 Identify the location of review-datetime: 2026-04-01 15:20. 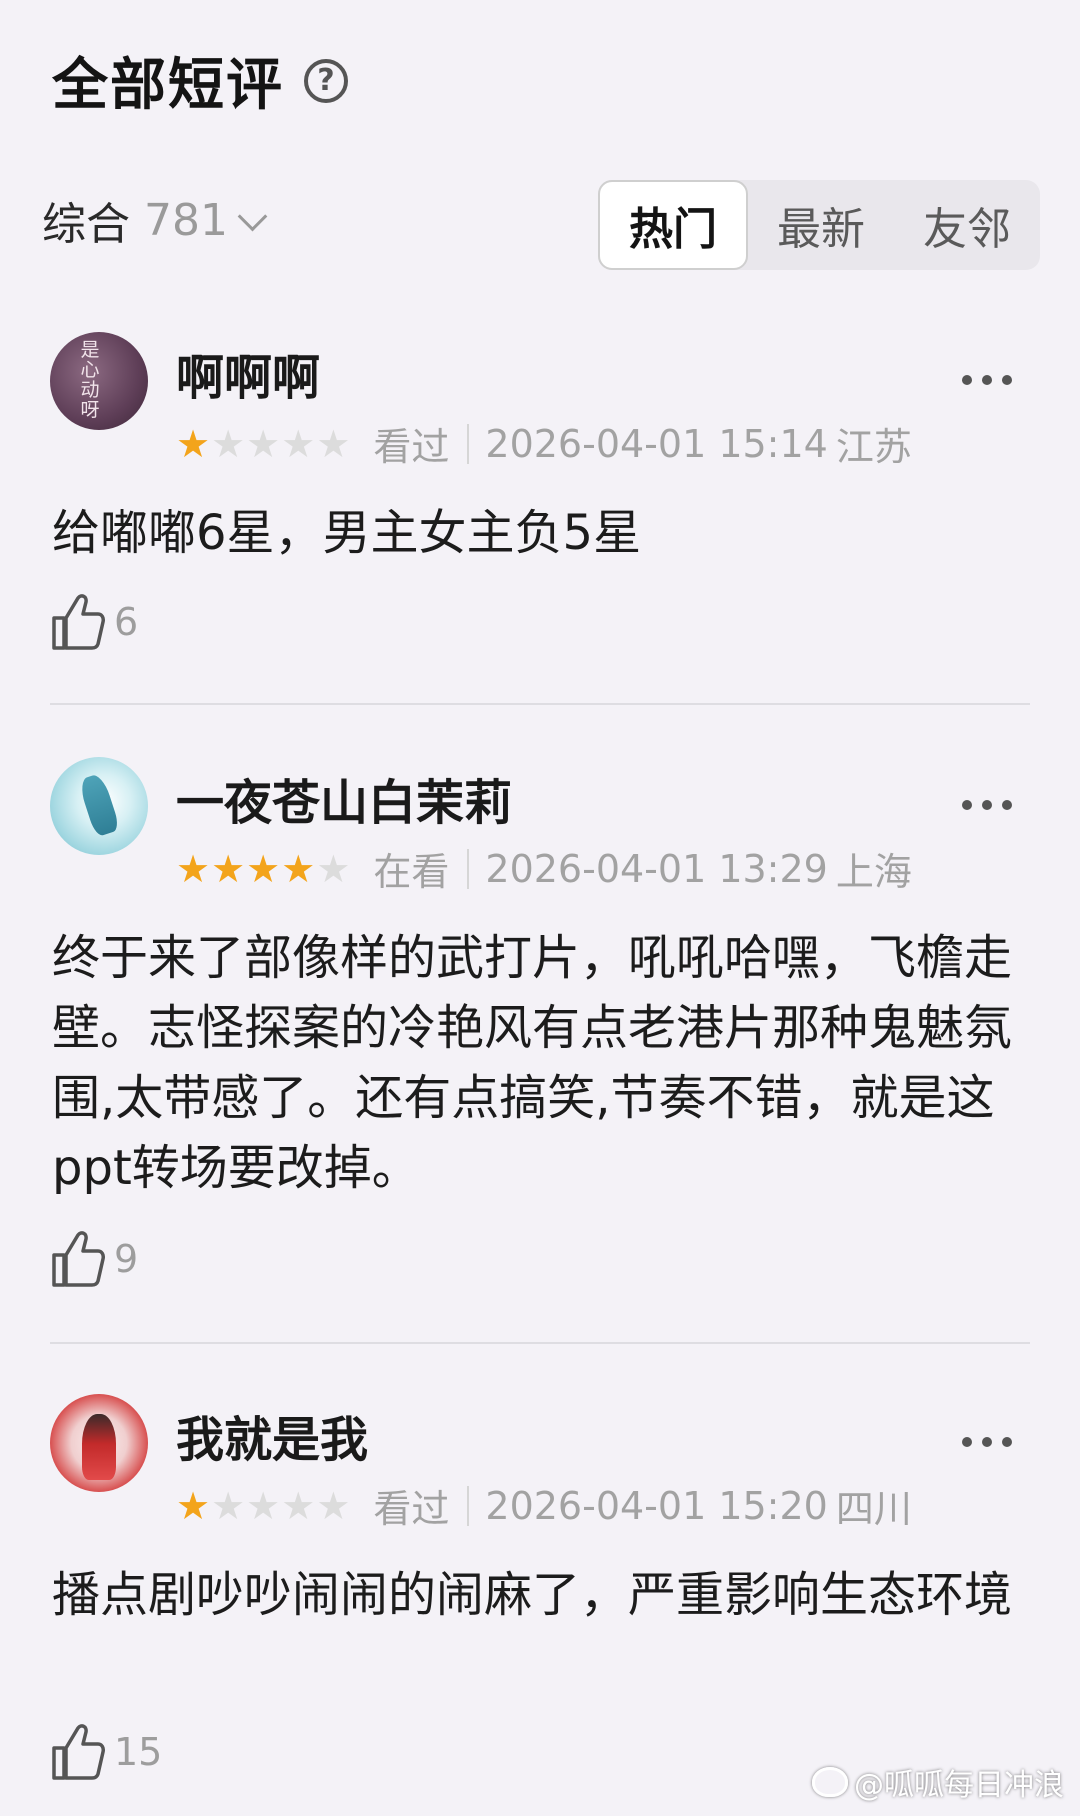
(656, 1505).